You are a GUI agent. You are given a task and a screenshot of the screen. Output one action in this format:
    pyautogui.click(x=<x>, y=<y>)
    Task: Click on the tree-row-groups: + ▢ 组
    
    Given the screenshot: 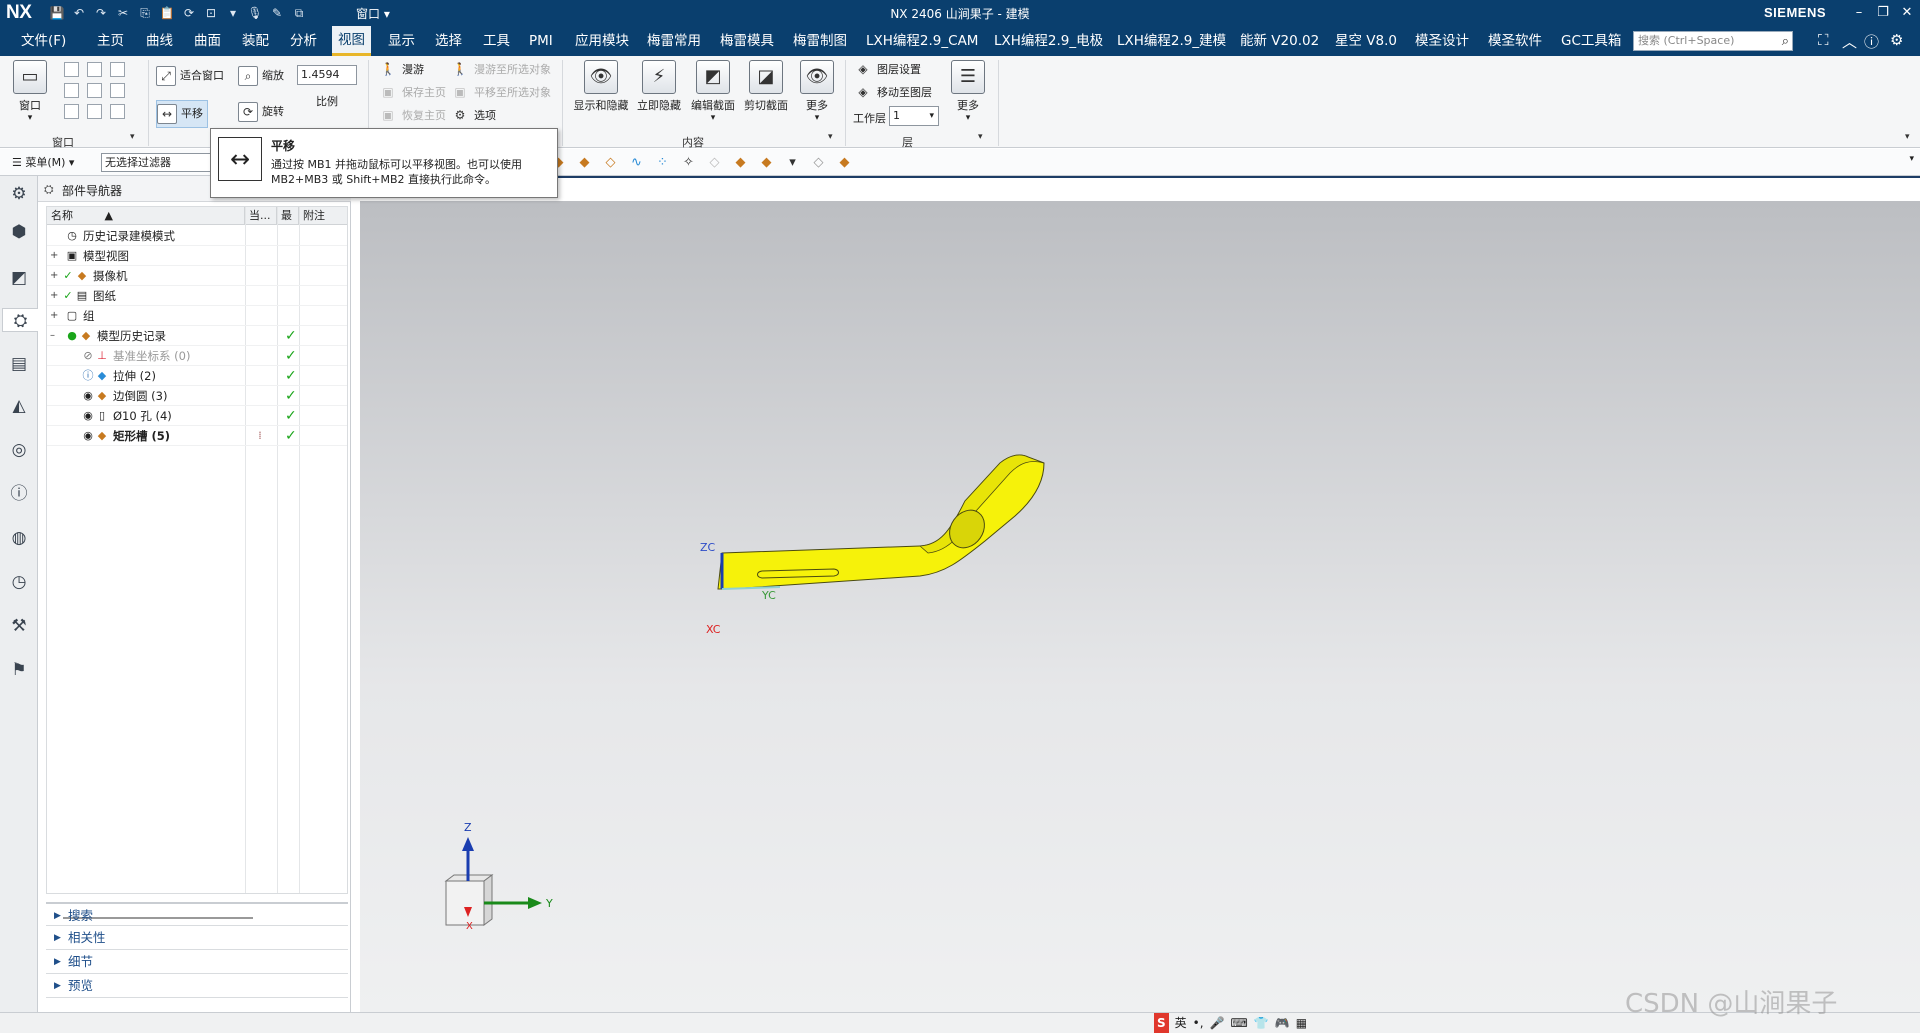 What is the action you would take?
    pyautogui.click(x=197, y=316)
    